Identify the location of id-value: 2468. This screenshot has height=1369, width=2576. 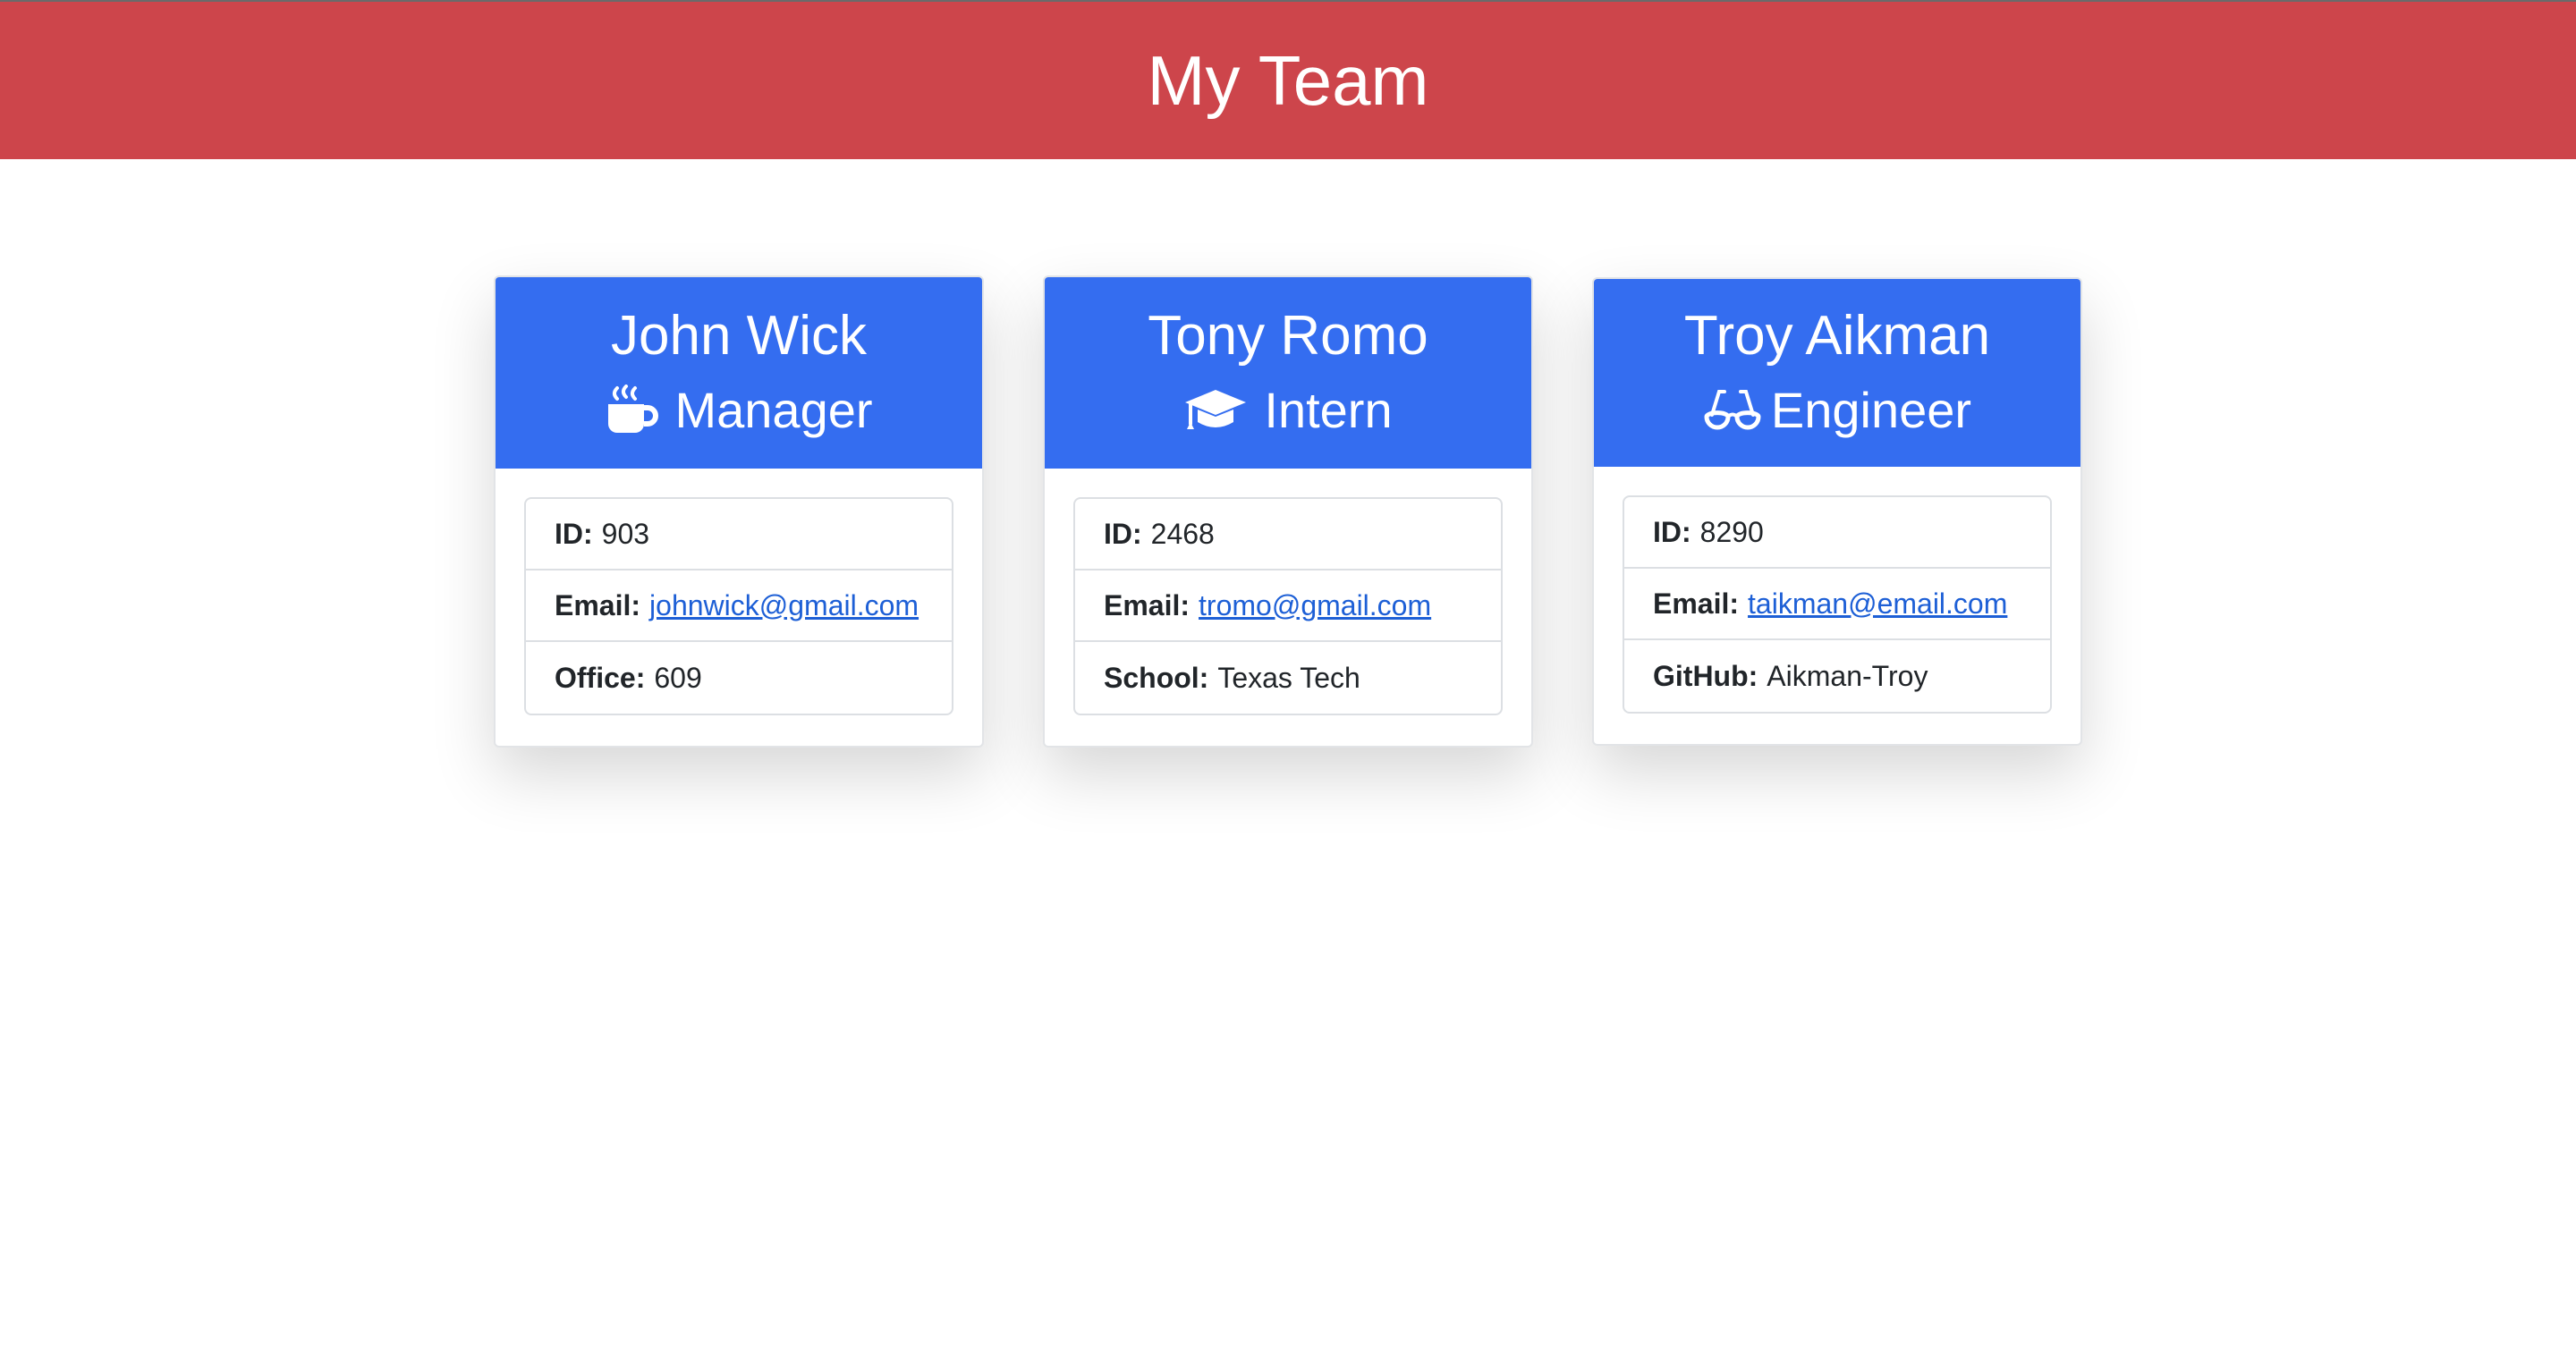
(1182, 533).